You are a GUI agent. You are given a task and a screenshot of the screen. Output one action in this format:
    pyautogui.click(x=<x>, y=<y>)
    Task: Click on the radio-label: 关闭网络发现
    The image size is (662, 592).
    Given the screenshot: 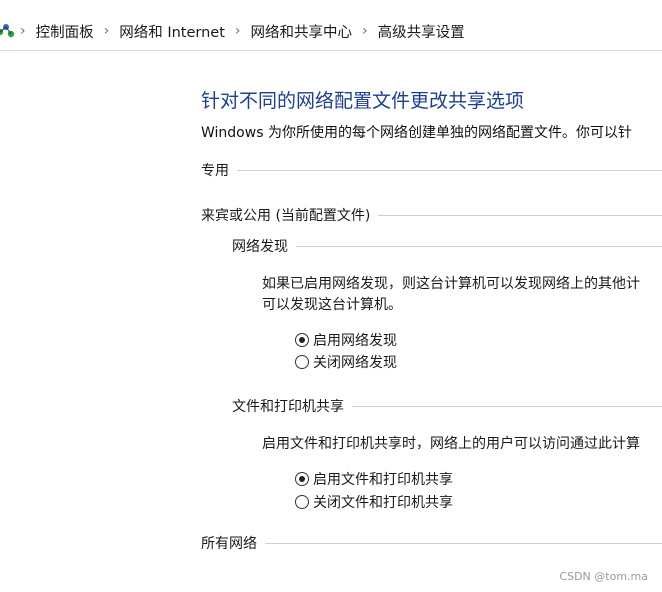 What is the action you would take?
    pyautogui.click(x=355, y=363)
    